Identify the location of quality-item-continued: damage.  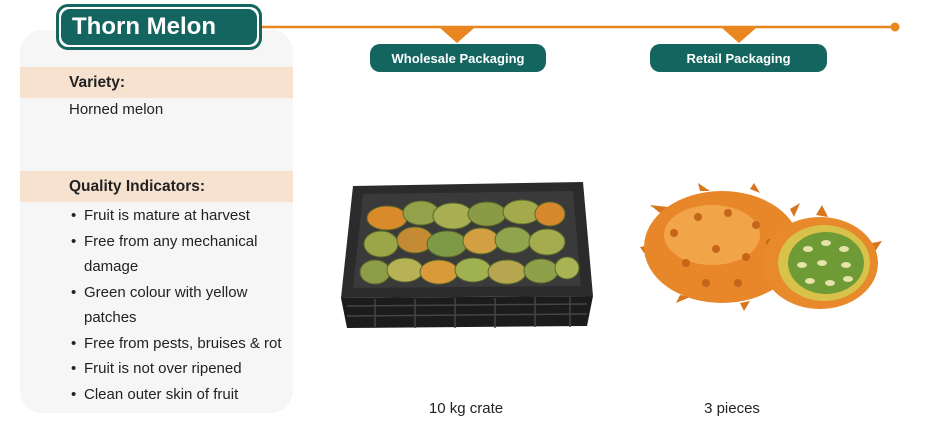
(111, 266).